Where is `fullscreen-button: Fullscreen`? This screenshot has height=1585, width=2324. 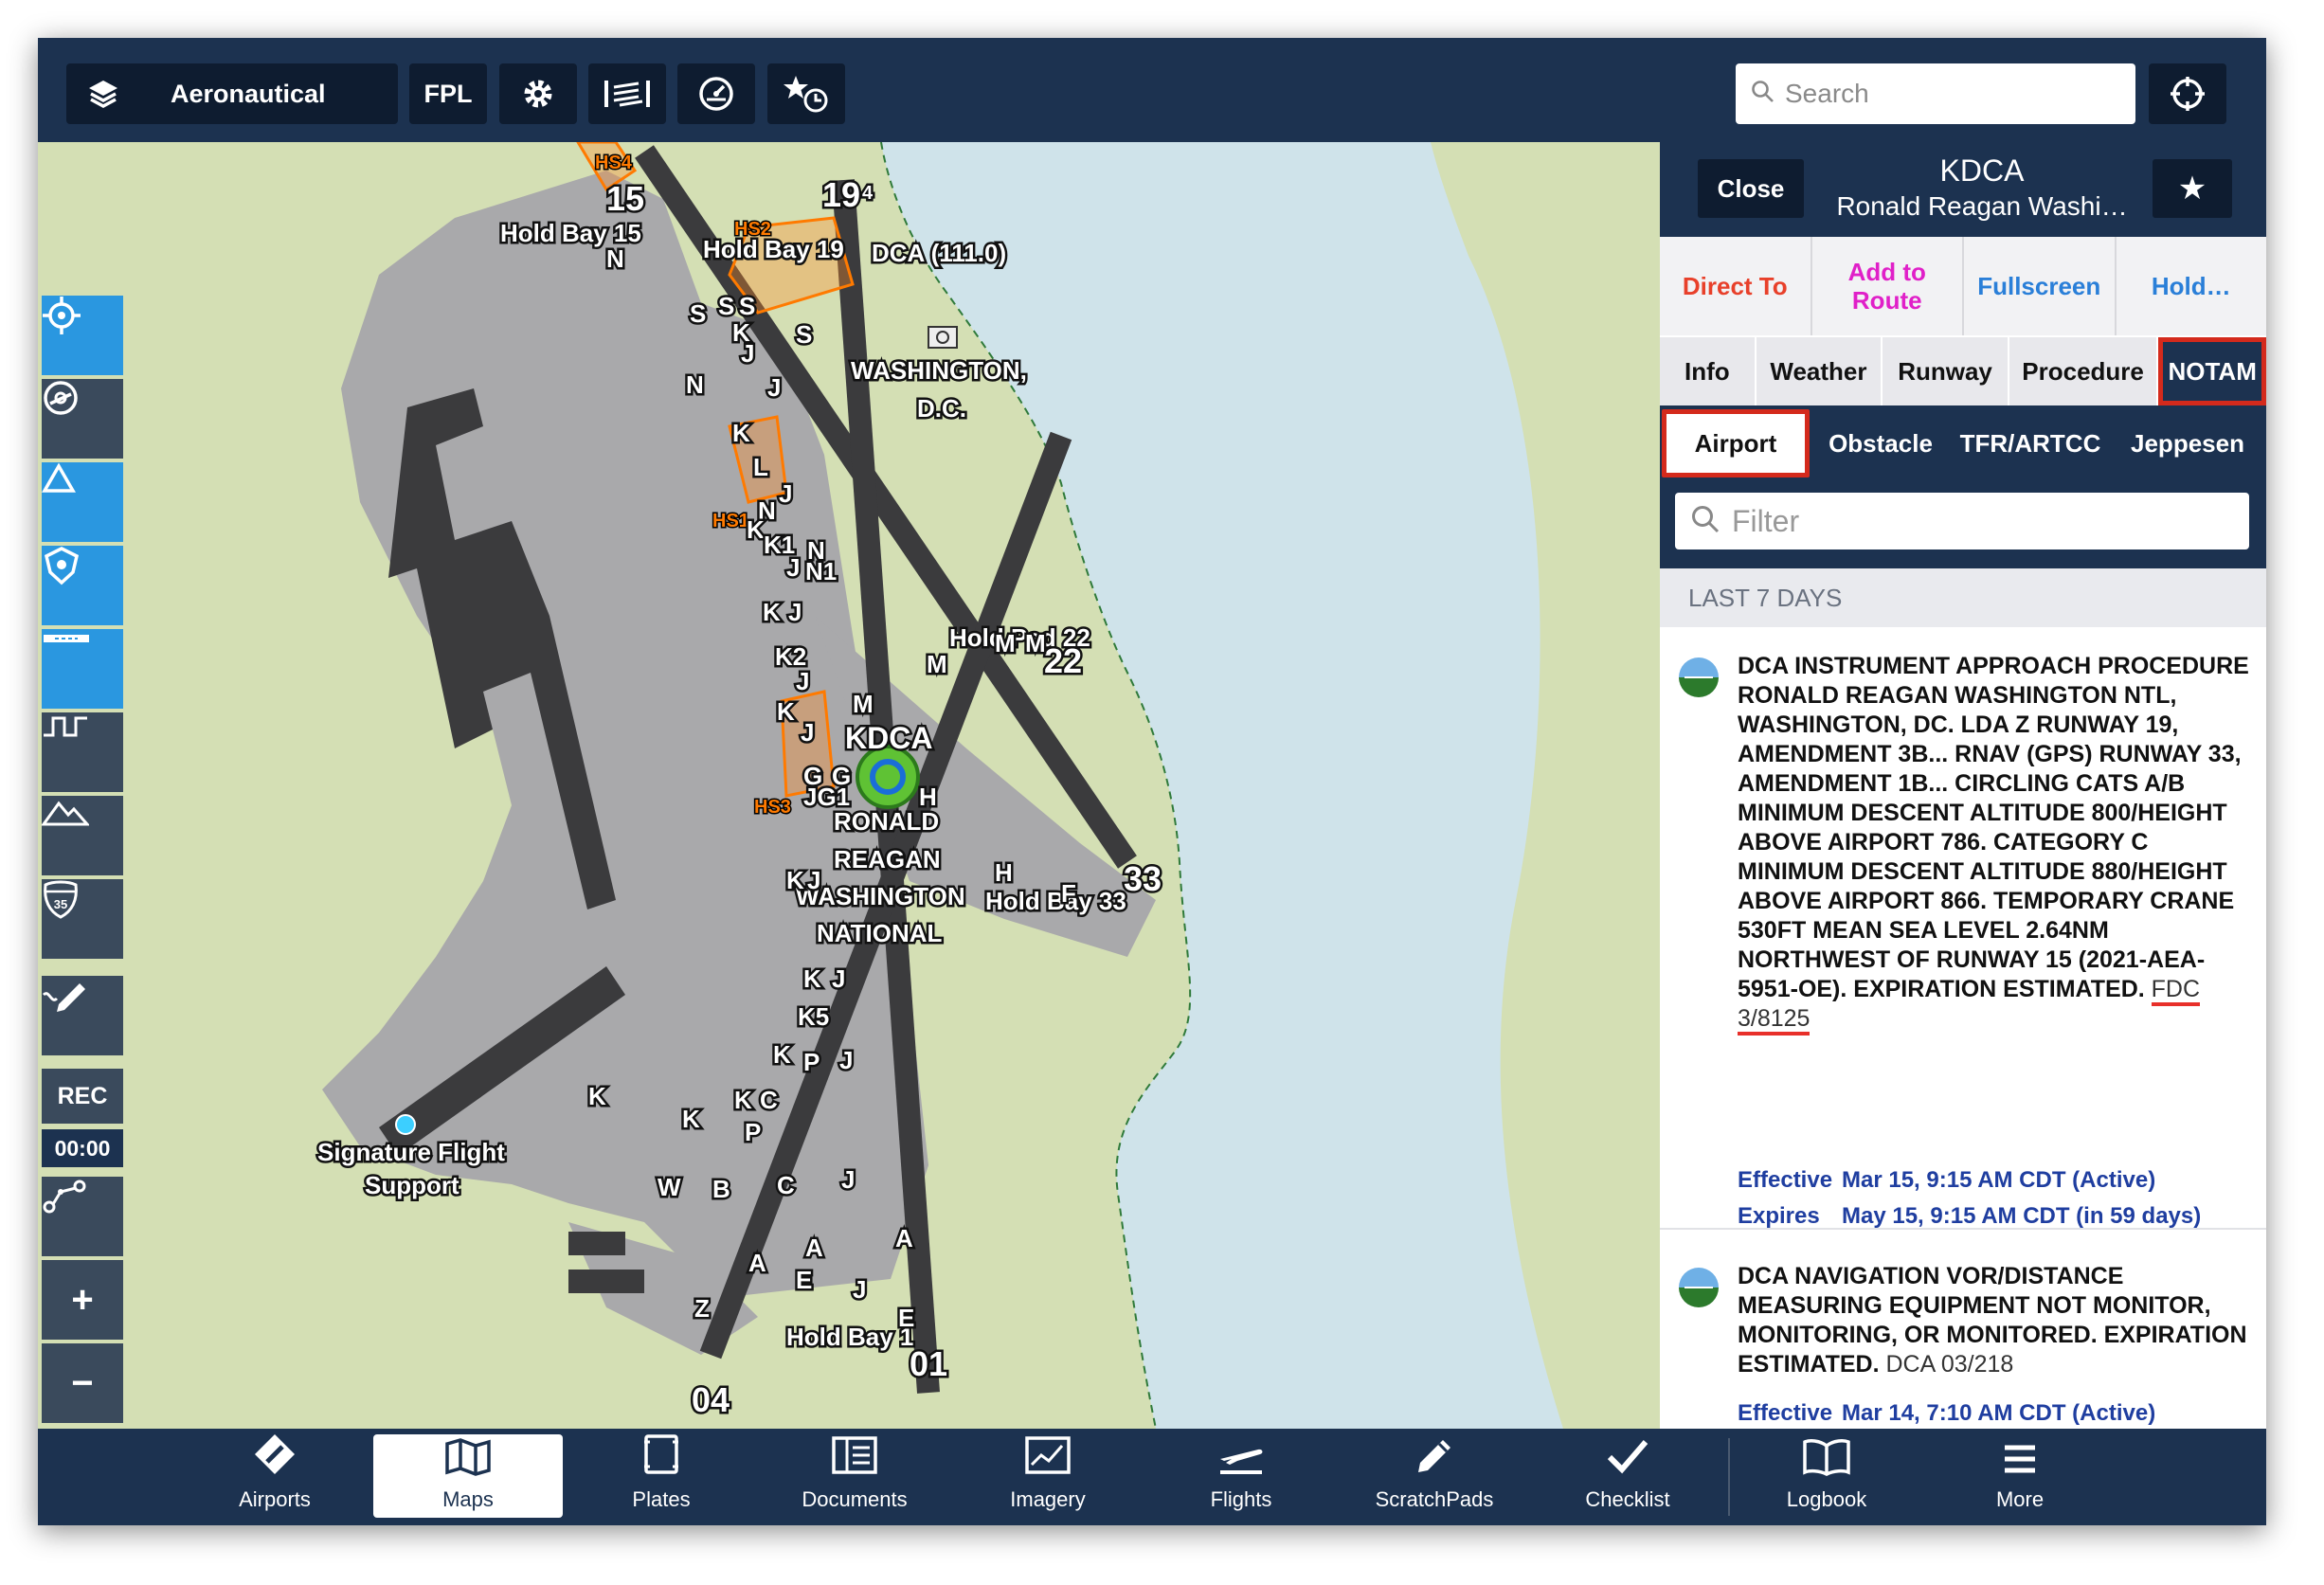 fullscreen-button: Fullscreen is located at coordinates (2040, 286).